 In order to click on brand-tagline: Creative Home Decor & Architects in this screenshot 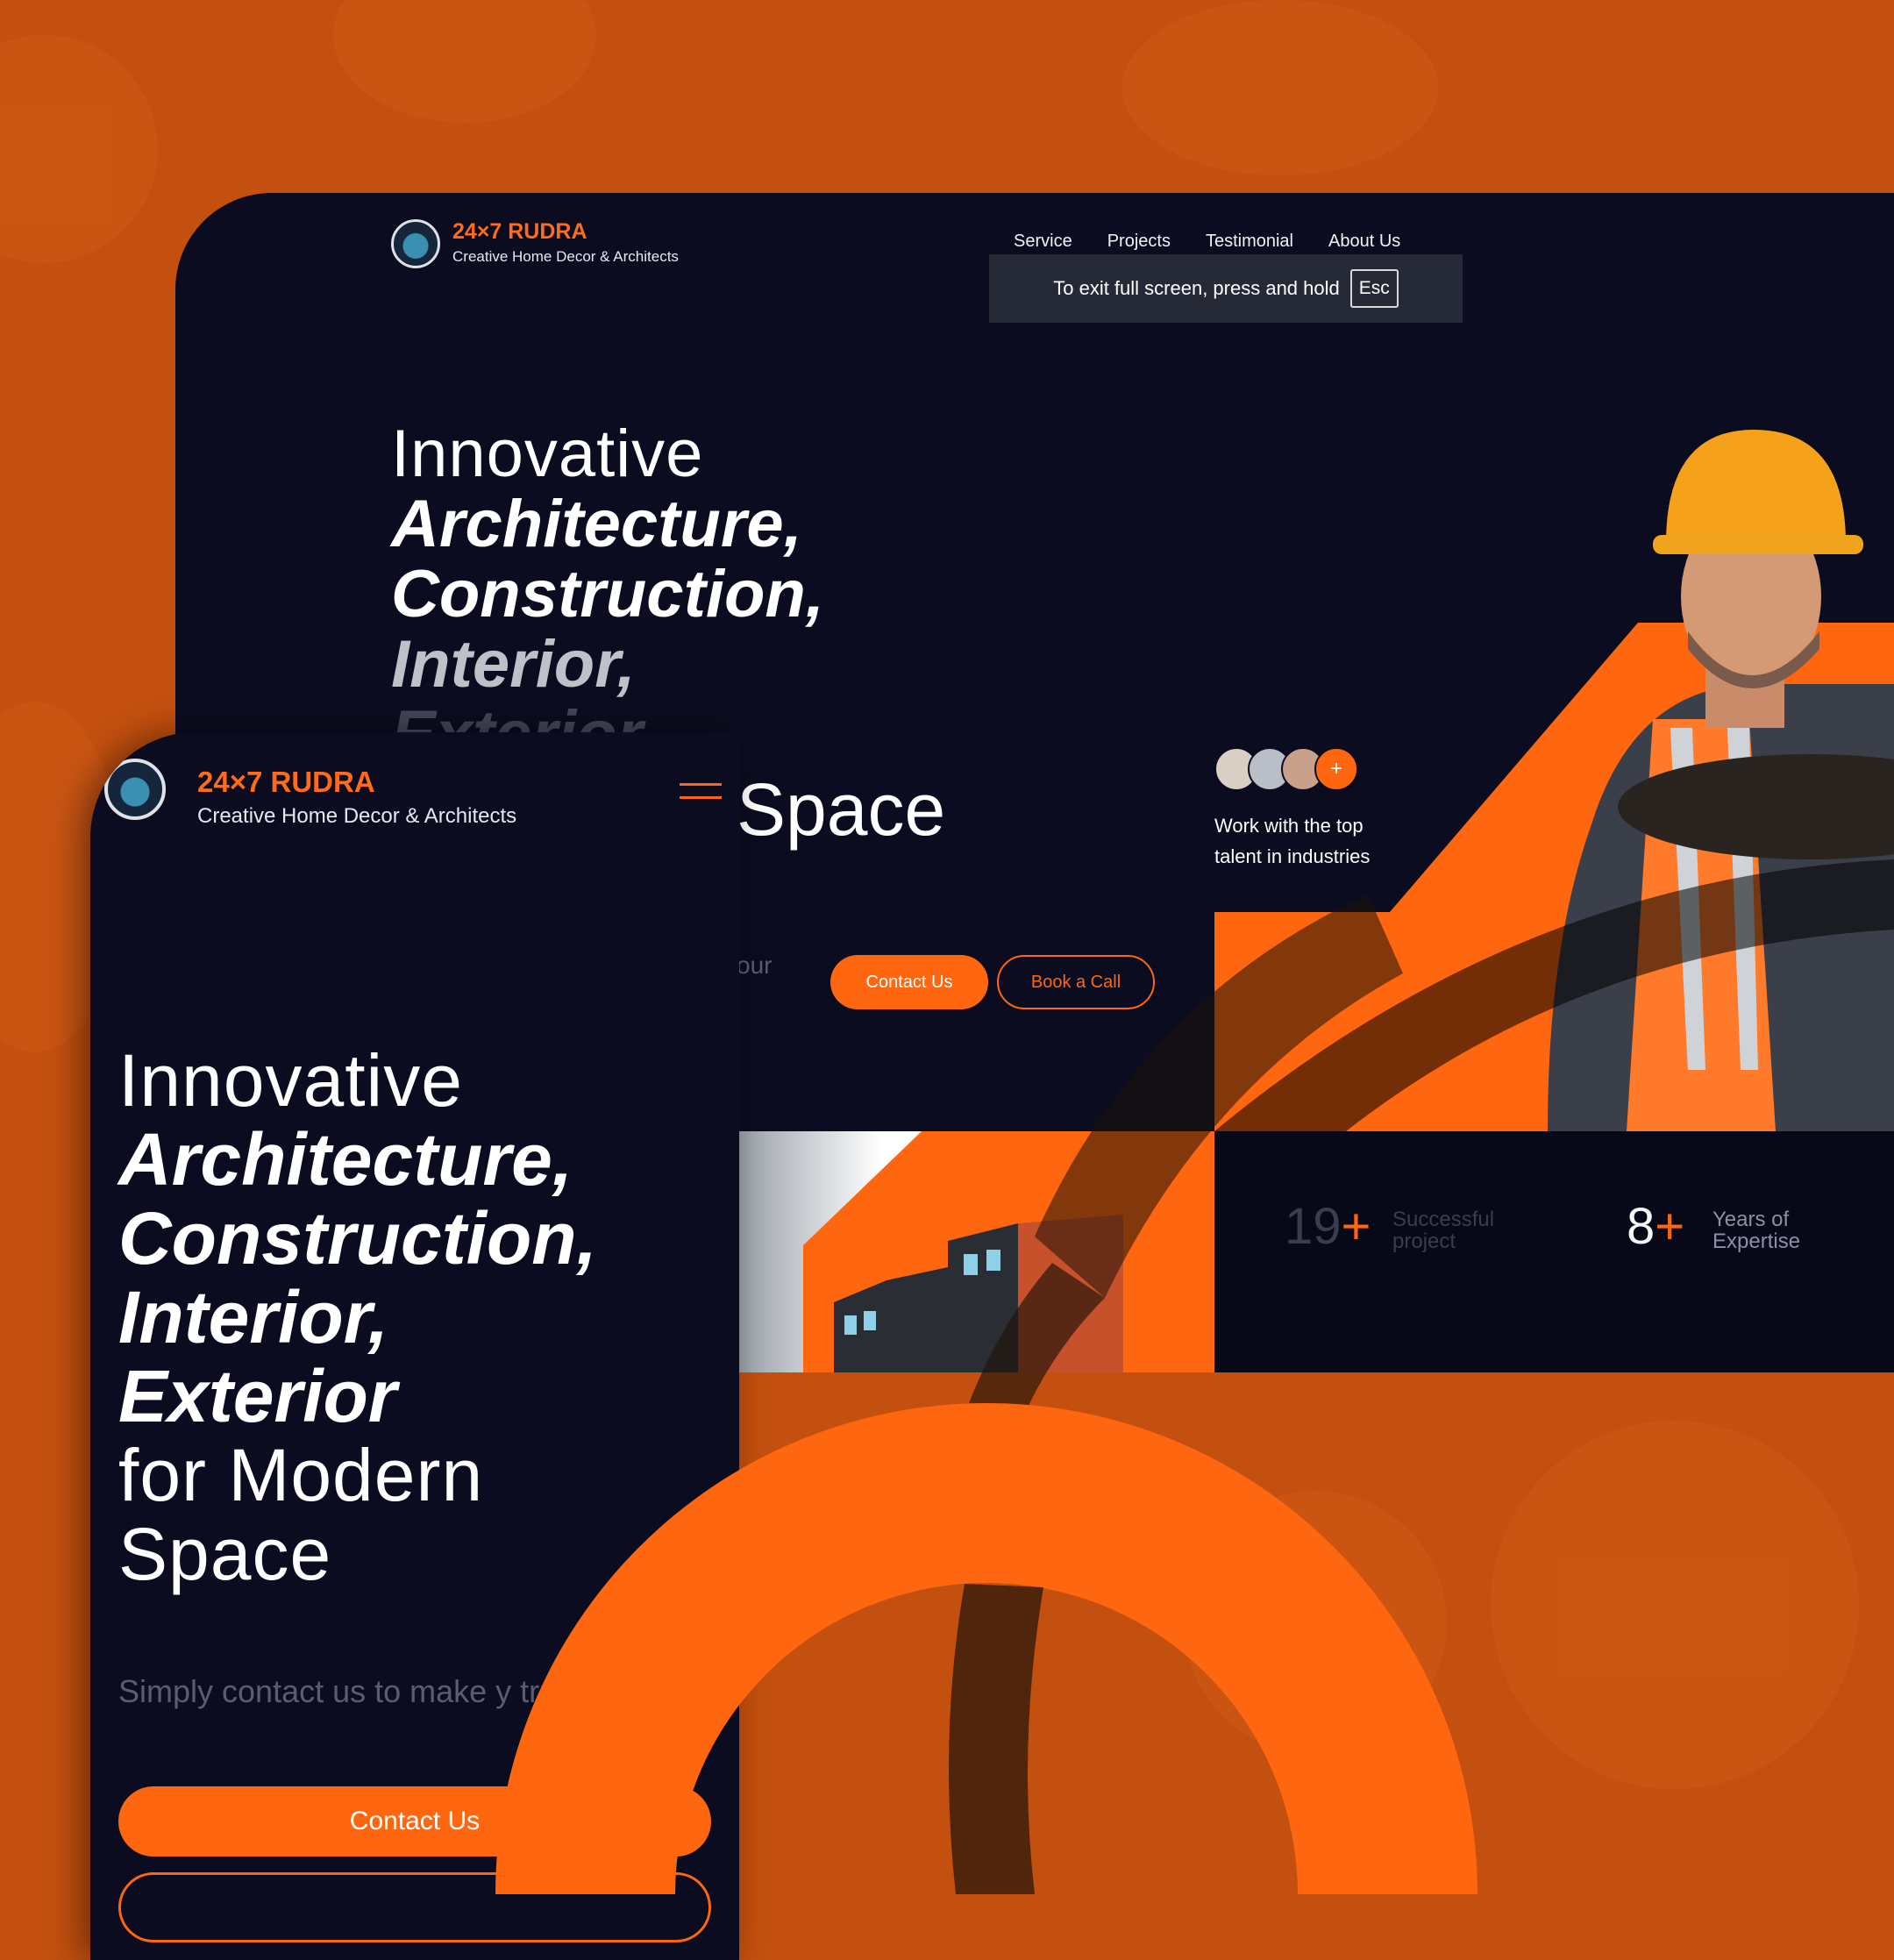, I will do `click(565, 257)`.